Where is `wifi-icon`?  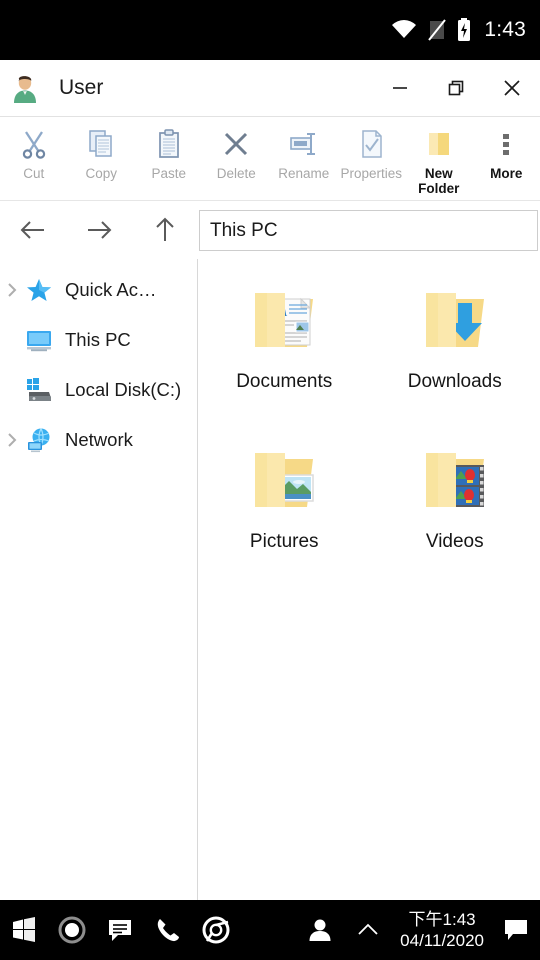 wifi-icon is located at coordinates (404, 30).